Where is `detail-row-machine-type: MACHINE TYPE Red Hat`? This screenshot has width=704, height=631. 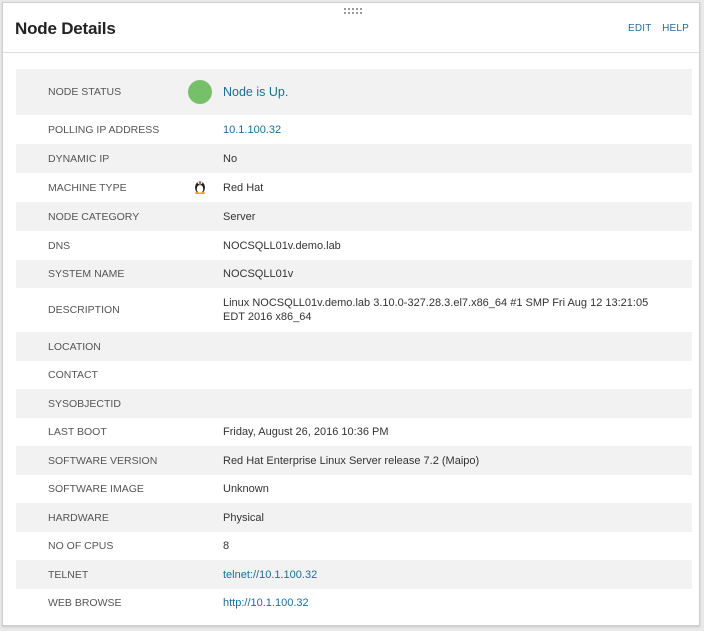 detail-row-machine-type: MACHINE TYPE Red Hat is located at coordinates (354, 187).